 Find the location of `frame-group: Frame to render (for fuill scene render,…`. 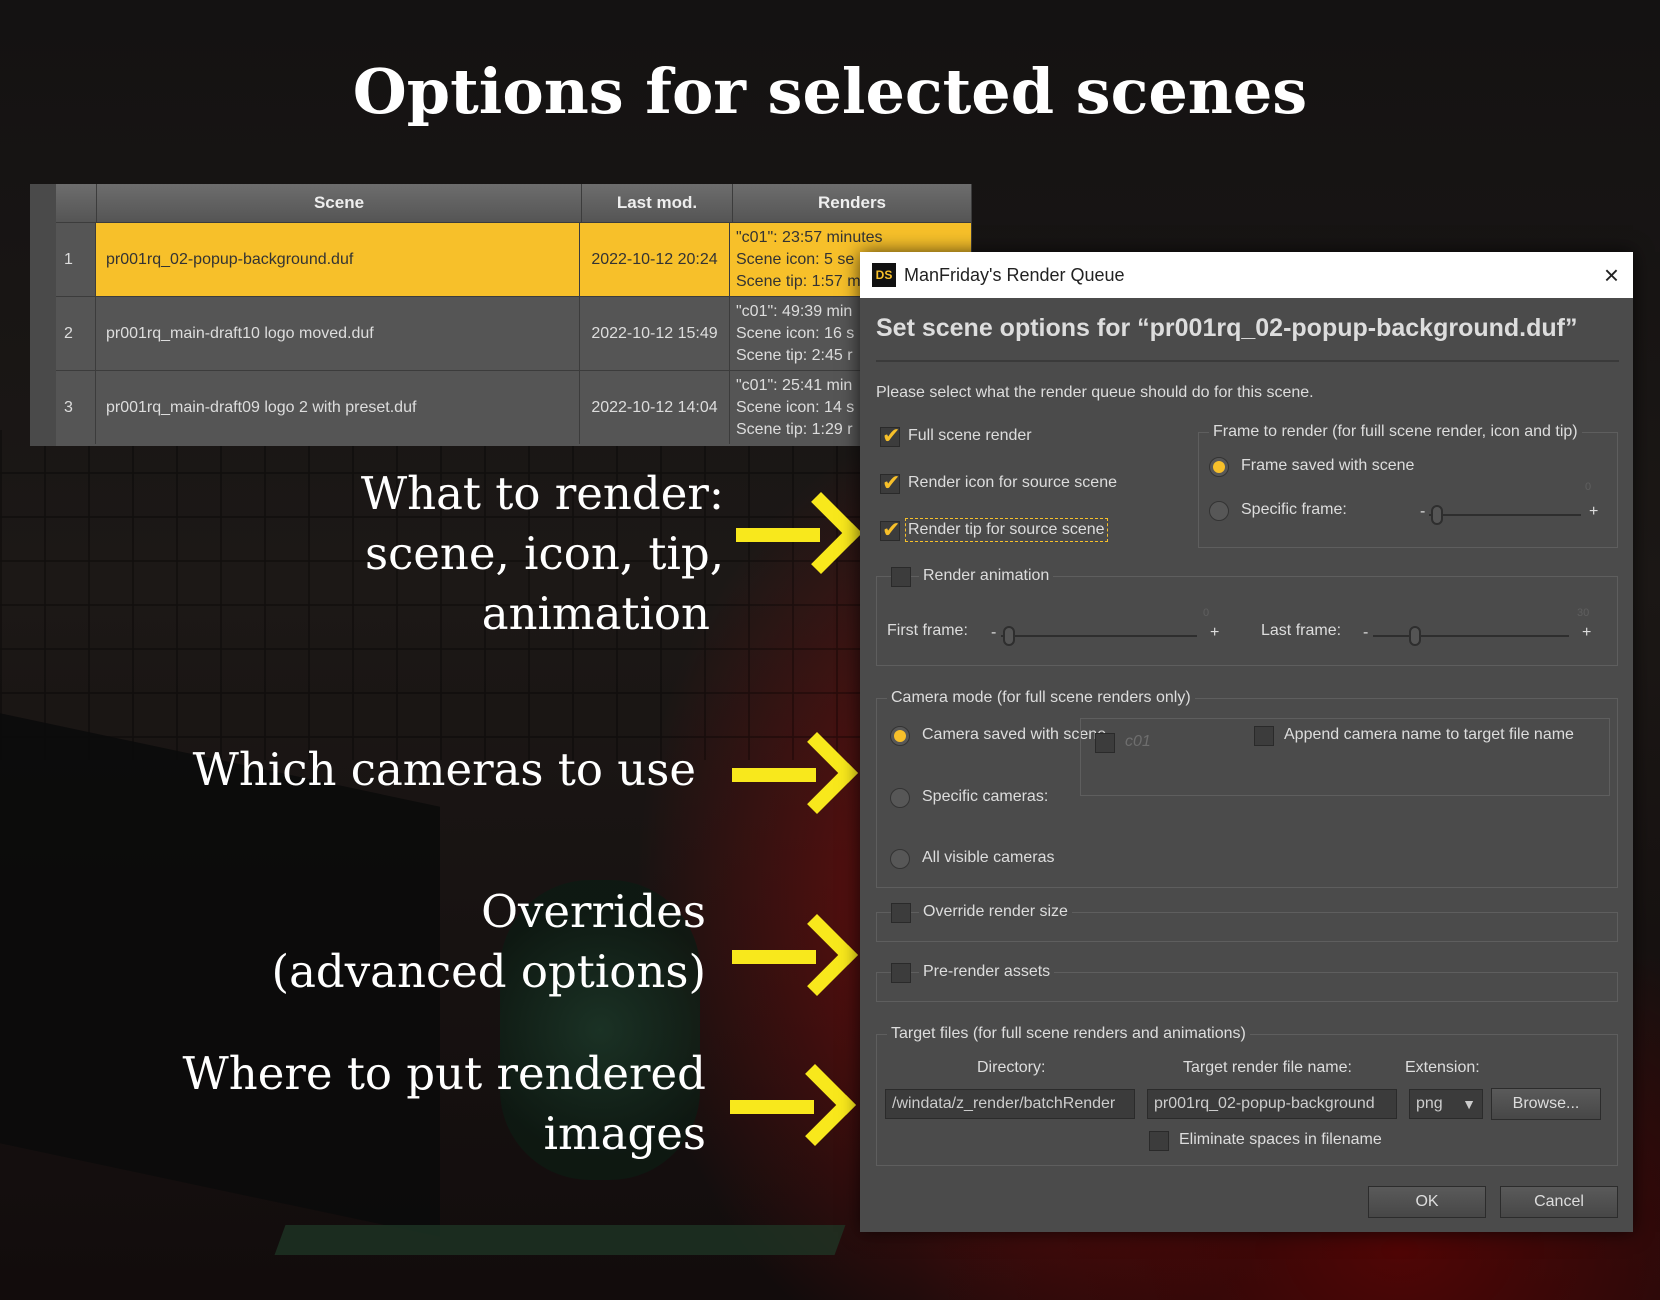

frame-group: Frame to render (for fuill scene render,… is located at coordinates (1408, 485).